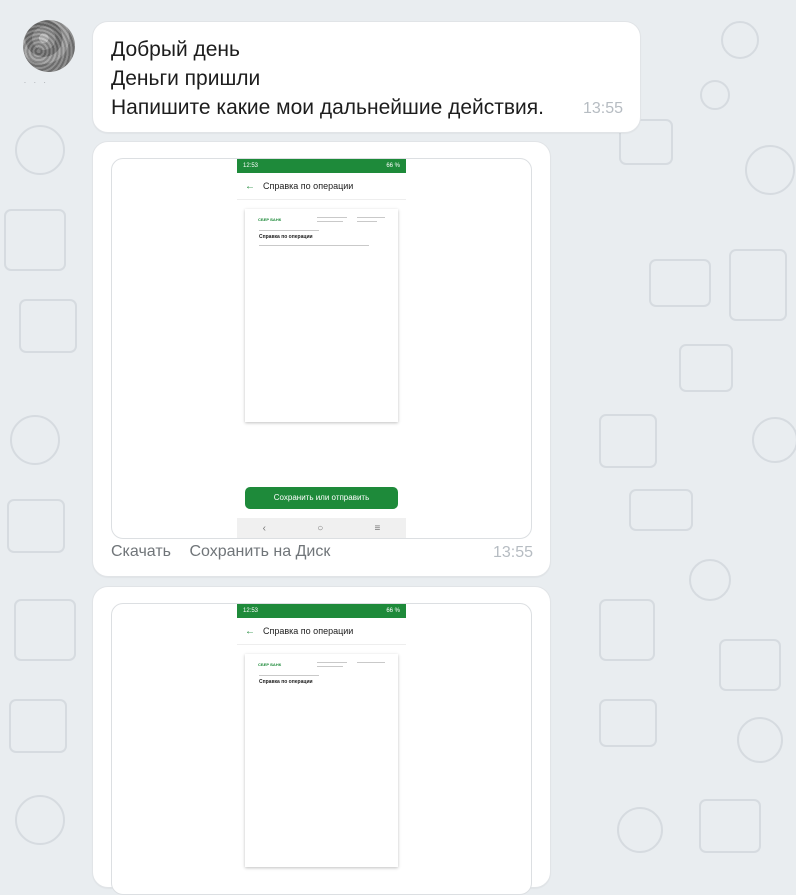 The width and height of the screenshot is (796, 895). What do you see at coordinates (175, 49) in the screenshot?
I see `message-line-1: Добрый день` at bounding box center [175, 49].